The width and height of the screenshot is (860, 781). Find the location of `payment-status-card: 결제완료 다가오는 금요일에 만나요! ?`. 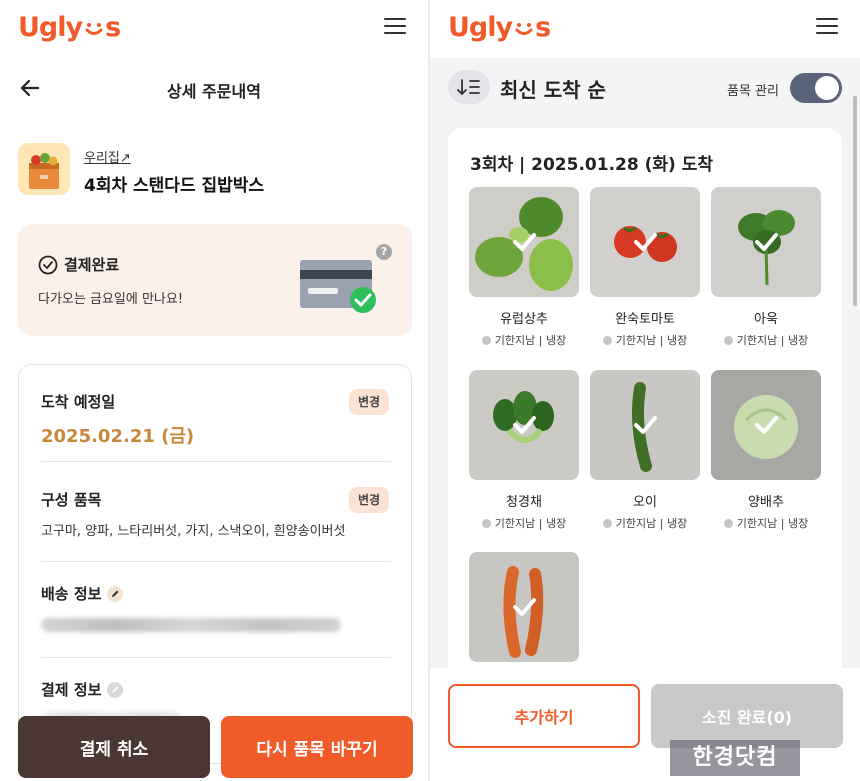

payment-status-card: 결제완료 다가오는 금요일에 만나요! ? is located at coordinates (215, 280).